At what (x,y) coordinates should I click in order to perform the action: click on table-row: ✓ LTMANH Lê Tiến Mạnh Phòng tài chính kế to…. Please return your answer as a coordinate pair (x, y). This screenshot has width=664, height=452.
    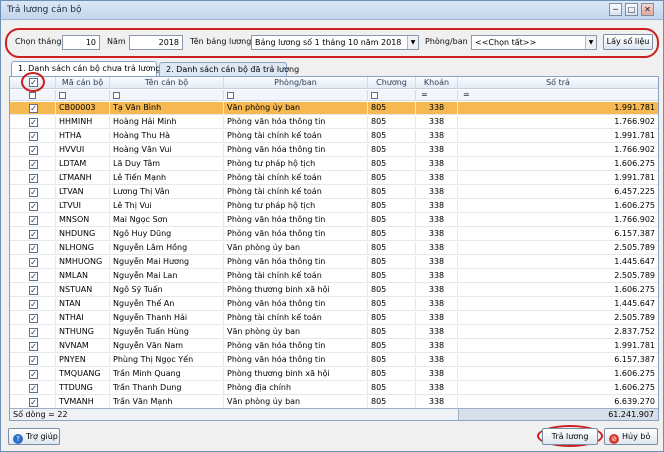
    Looking at the image, I should click on (334, 178).